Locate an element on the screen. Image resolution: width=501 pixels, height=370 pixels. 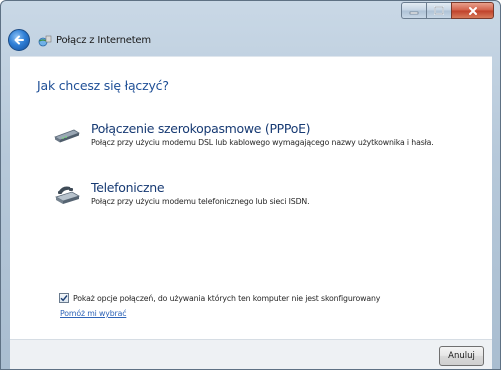
option-title: Telefoniczne is located at coordinates (128, 187).